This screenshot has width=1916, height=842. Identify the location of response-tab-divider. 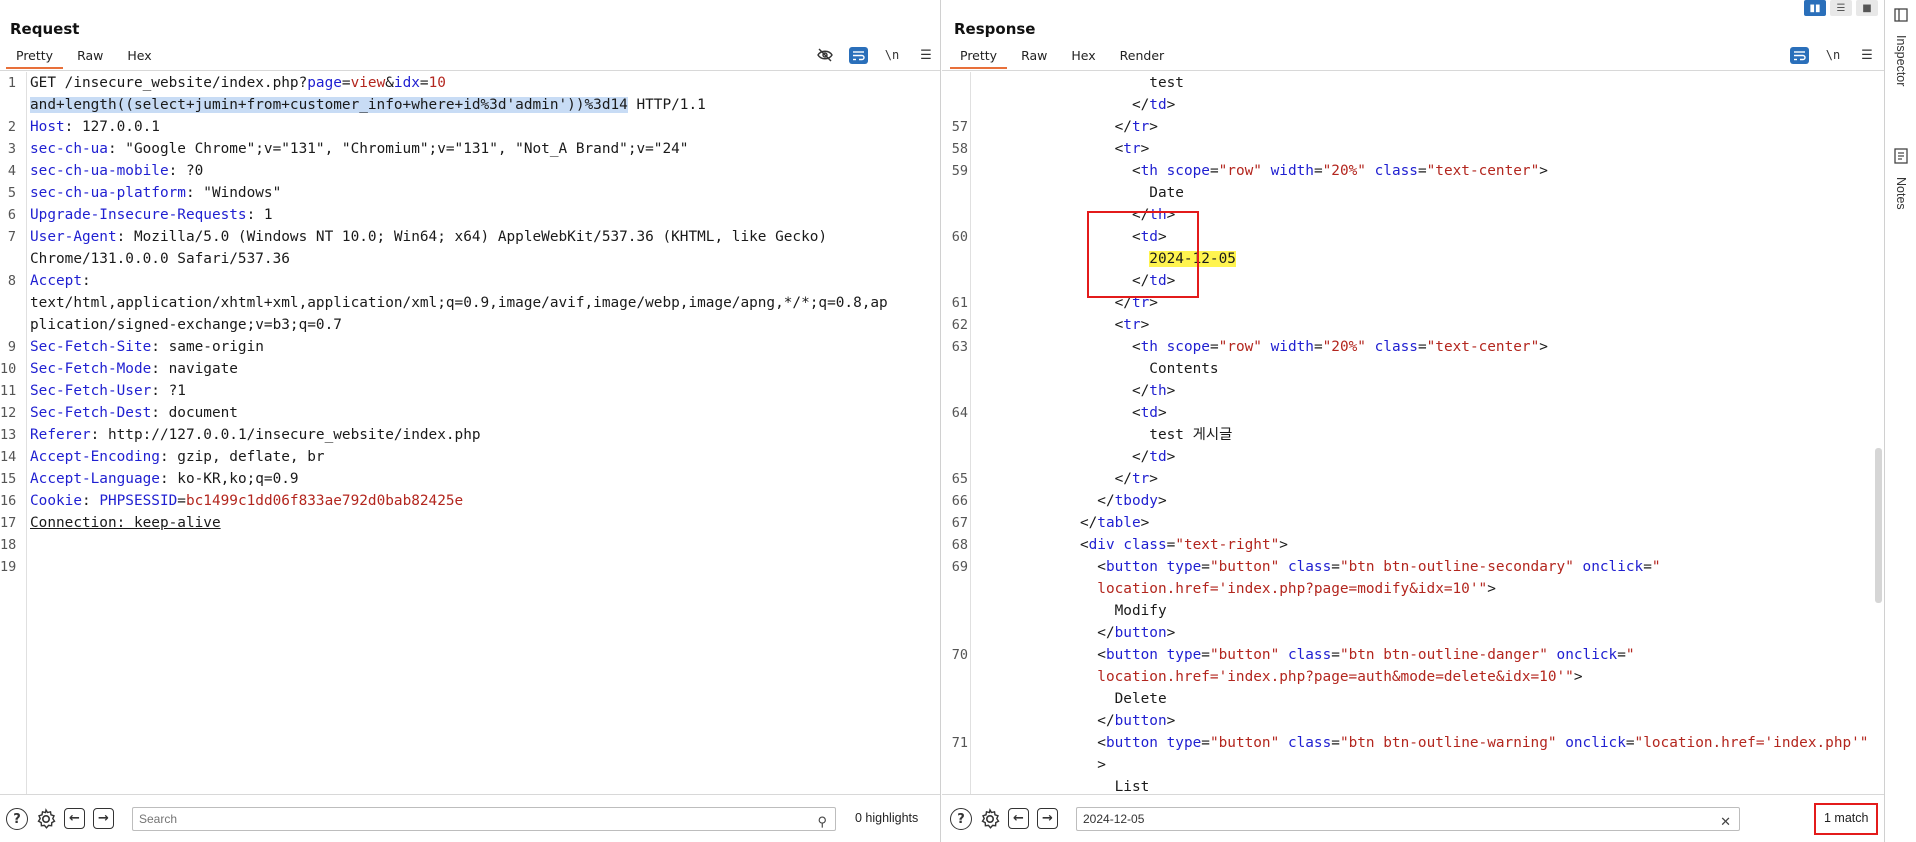
(1413, 70).